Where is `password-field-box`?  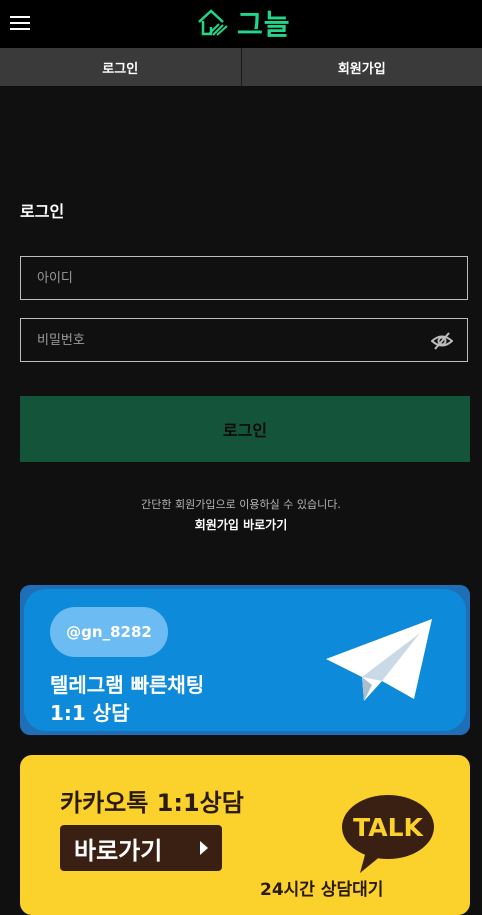
password-field-box is located at coordinates (244, 340).